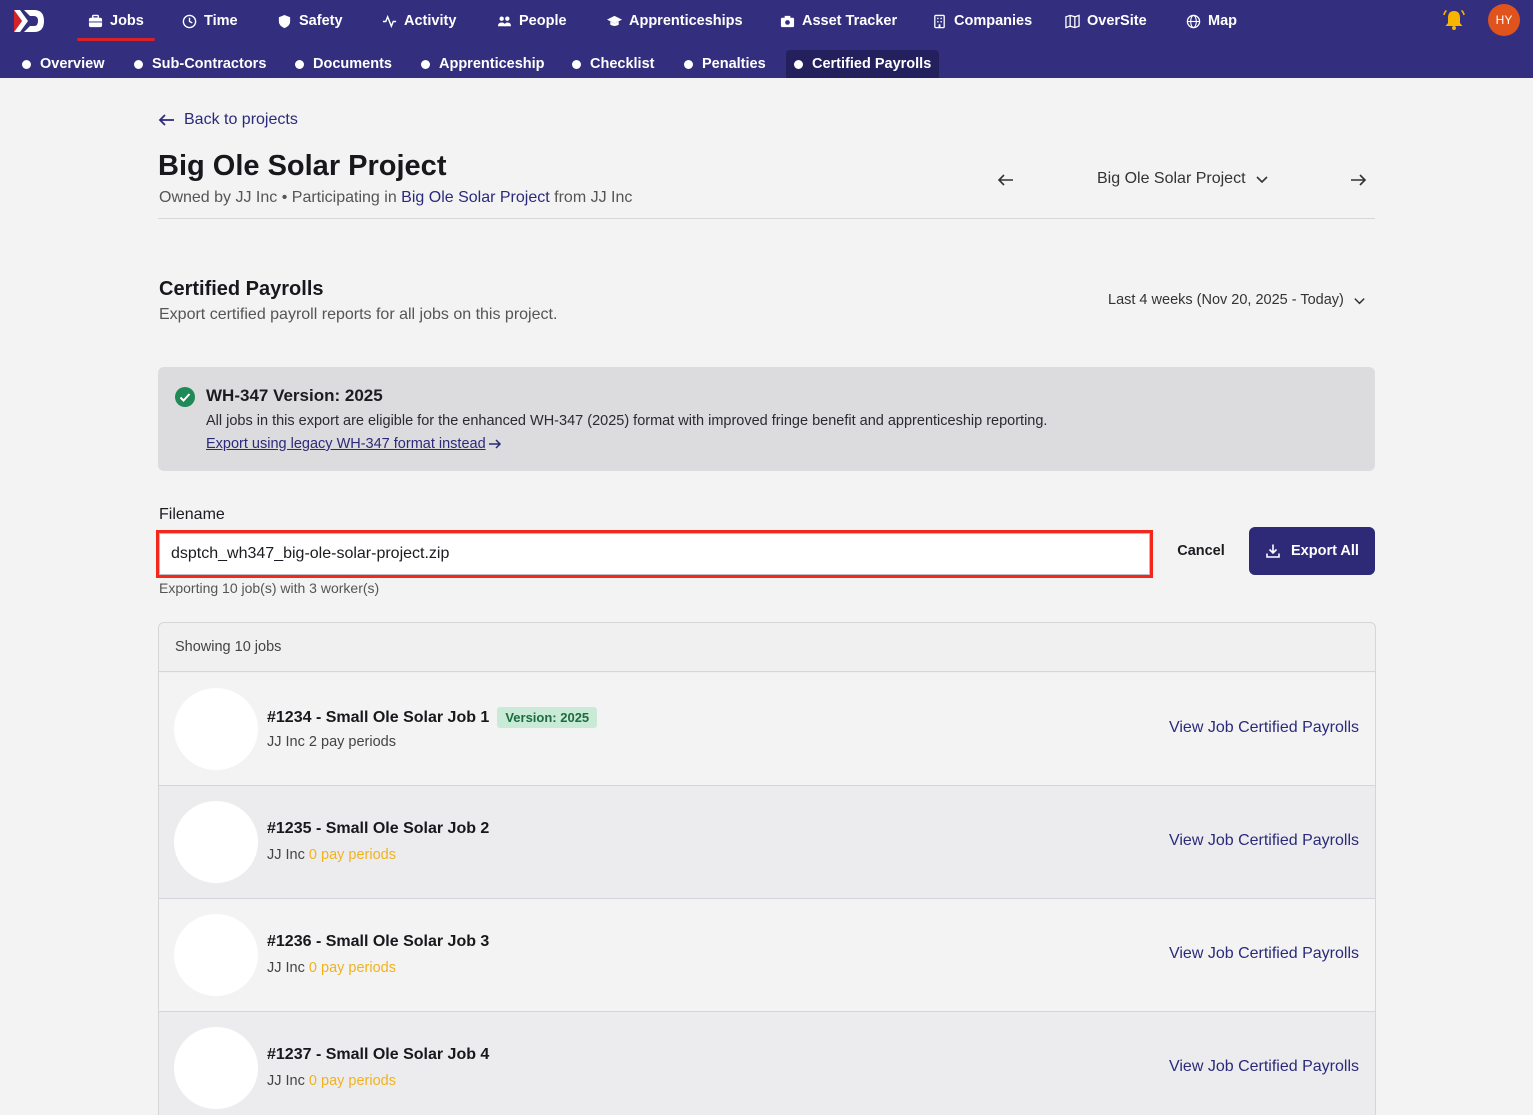 This screenshot has height=1115, width=1533. I want to click on cancel-button: Cancel, so click(1201, 551).